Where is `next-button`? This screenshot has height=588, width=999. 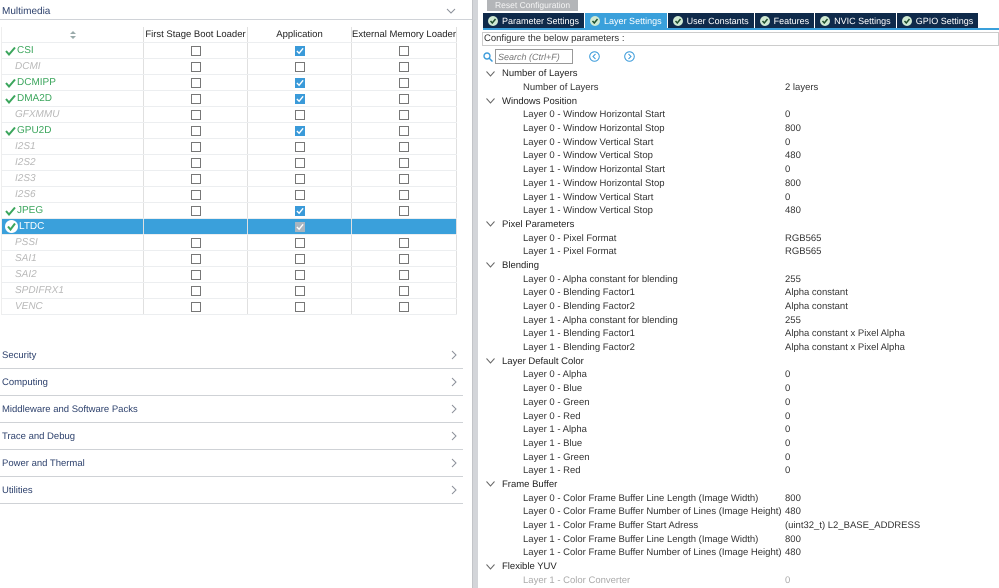
next-button is located at coordinates (629, 56).